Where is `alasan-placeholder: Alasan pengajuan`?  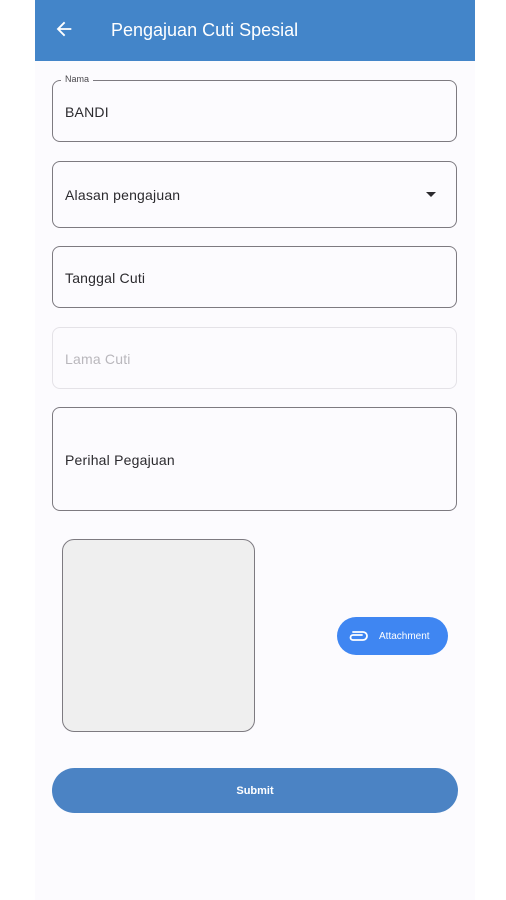
alasan-placeholder: Alasan pengajuan is located at coordinates (123, 195).